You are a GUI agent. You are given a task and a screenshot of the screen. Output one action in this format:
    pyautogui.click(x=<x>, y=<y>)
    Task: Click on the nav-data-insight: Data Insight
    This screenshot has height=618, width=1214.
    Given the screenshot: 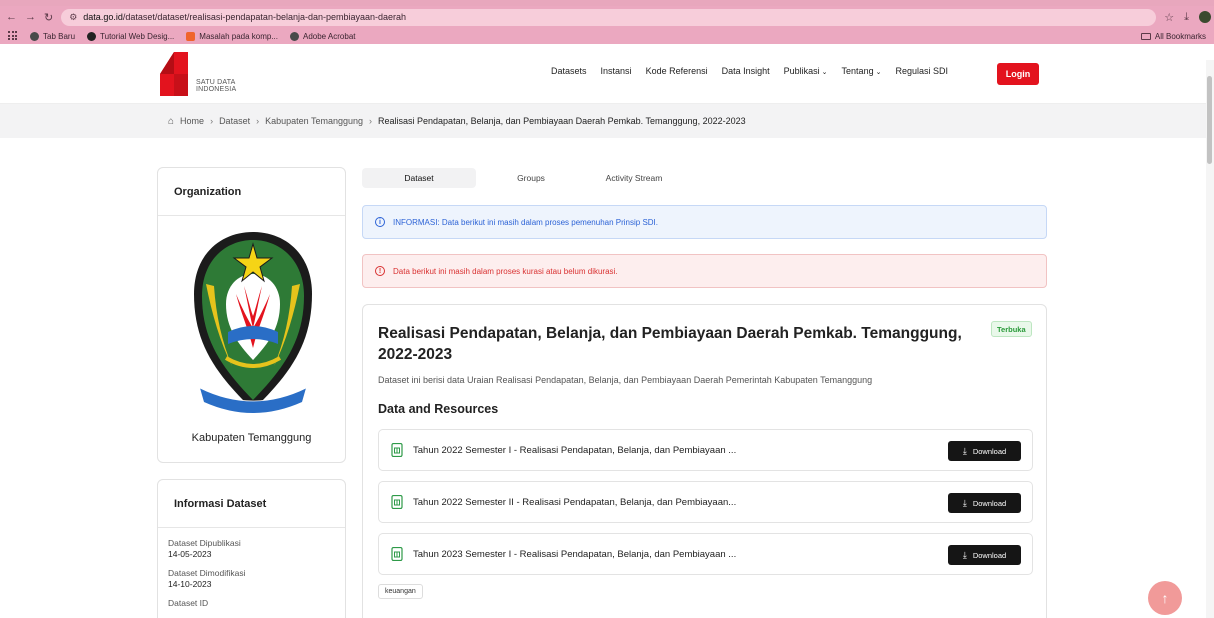 What is the action you would take?
    pyautogui.click(x=746, y=71)
    